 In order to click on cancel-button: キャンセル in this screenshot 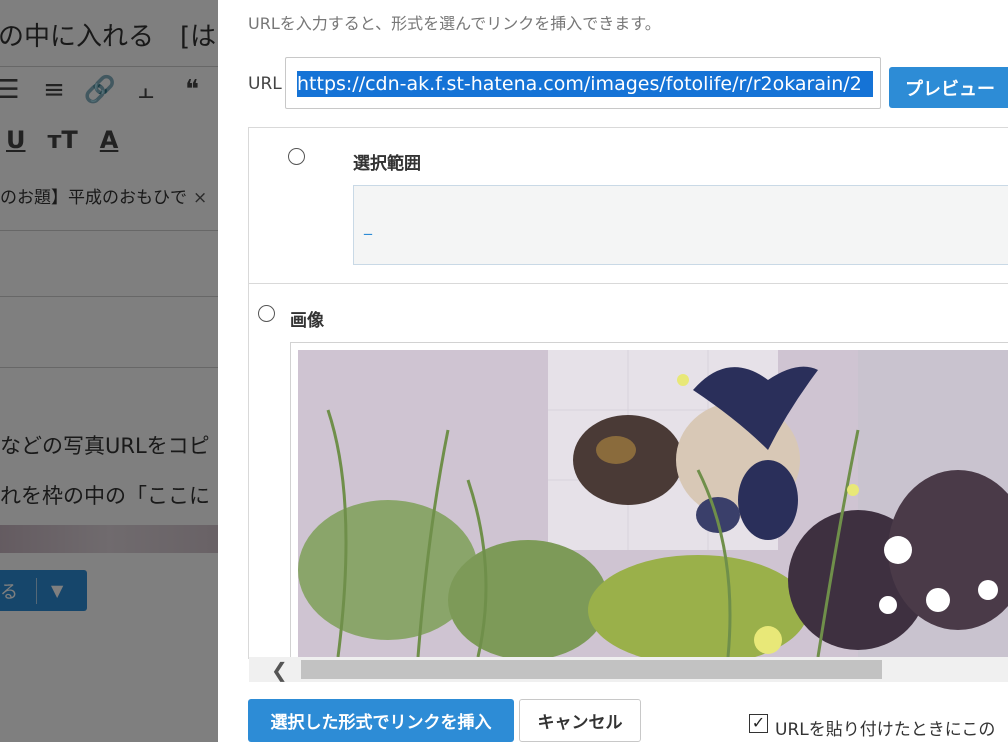, I will do `click(580, 720)`.